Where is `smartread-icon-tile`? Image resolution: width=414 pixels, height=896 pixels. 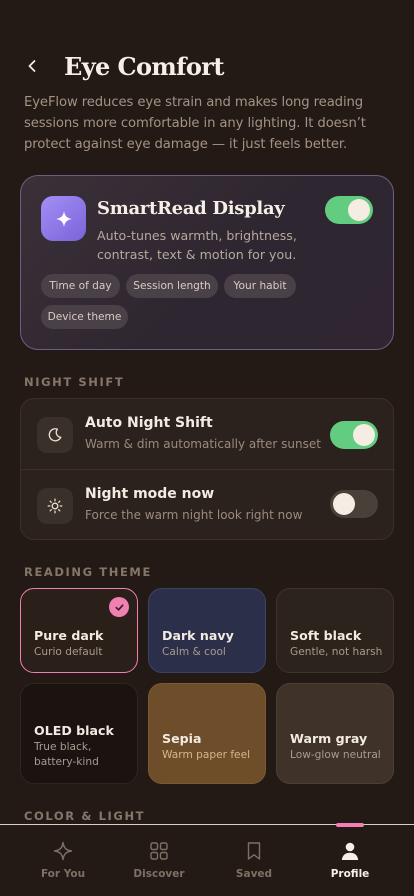 smartread-icon-tile is located at coordinates (63, 218).